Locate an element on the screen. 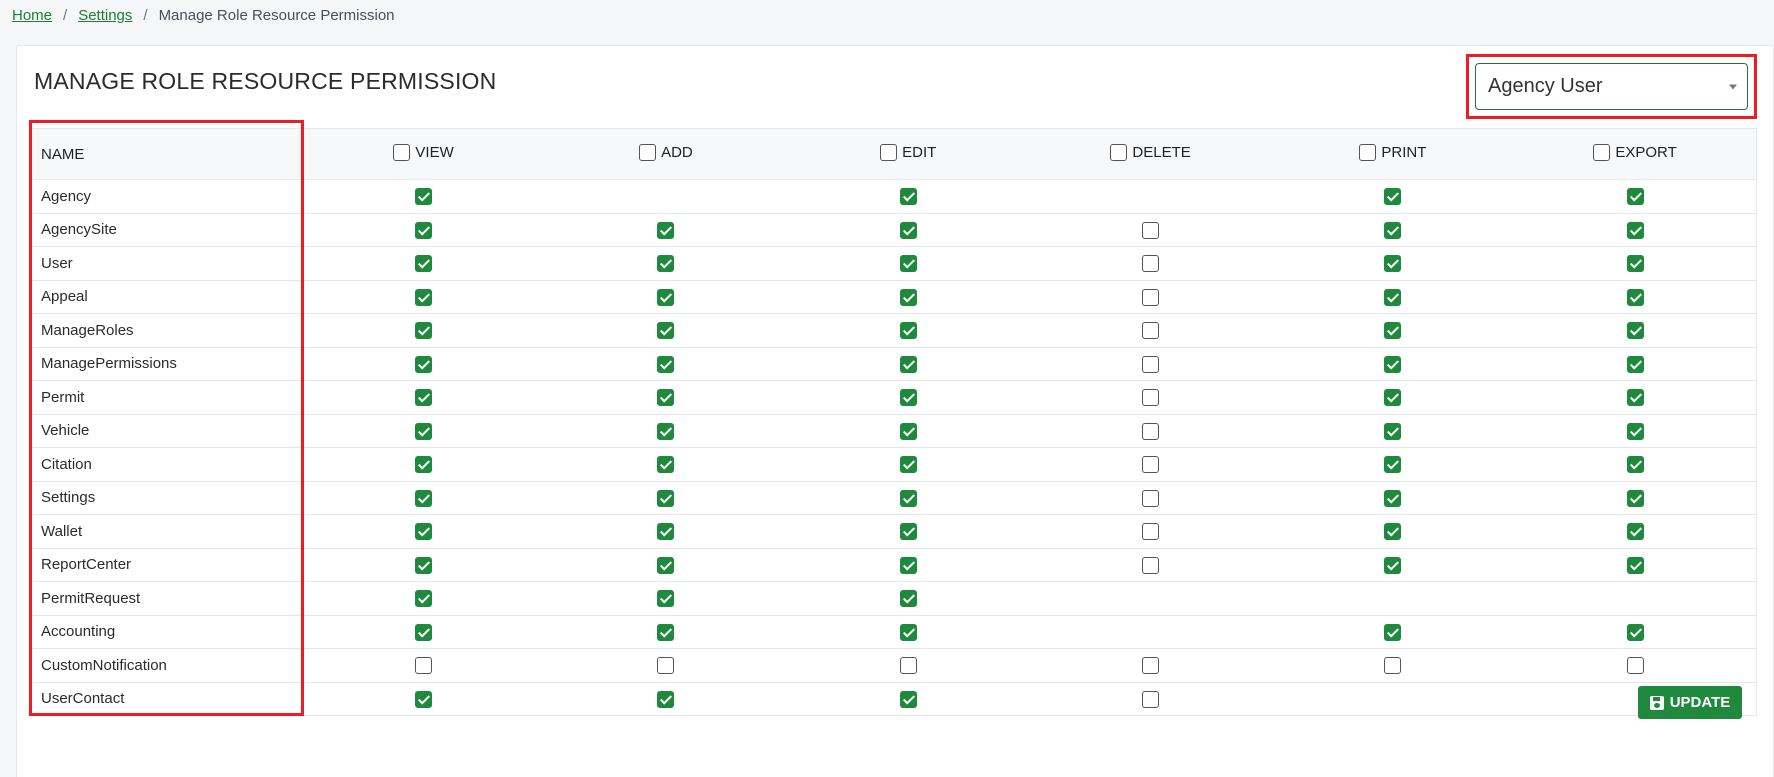  chevron-down-icon is located at coordinates (1733, 86).